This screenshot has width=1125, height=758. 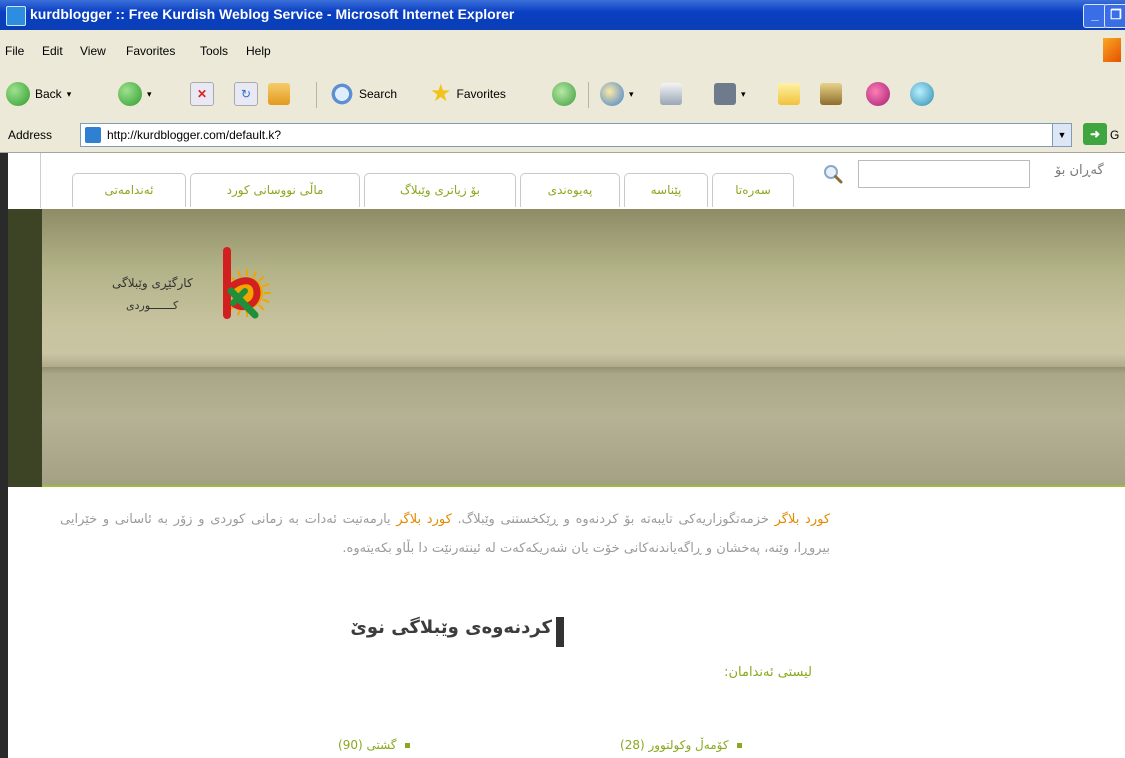 I want to click on back-label: Back, so click(x=48, y=94).